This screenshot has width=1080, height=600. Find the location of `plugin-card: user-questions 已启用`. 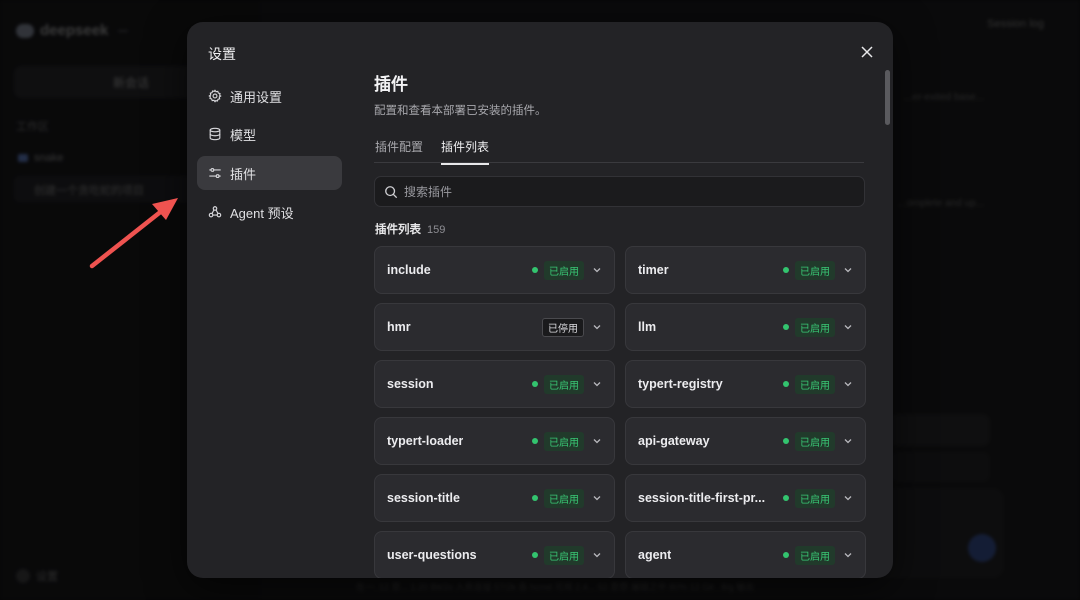

plugin-card: user-questions 已启用 is located at coordinates (494, 554).